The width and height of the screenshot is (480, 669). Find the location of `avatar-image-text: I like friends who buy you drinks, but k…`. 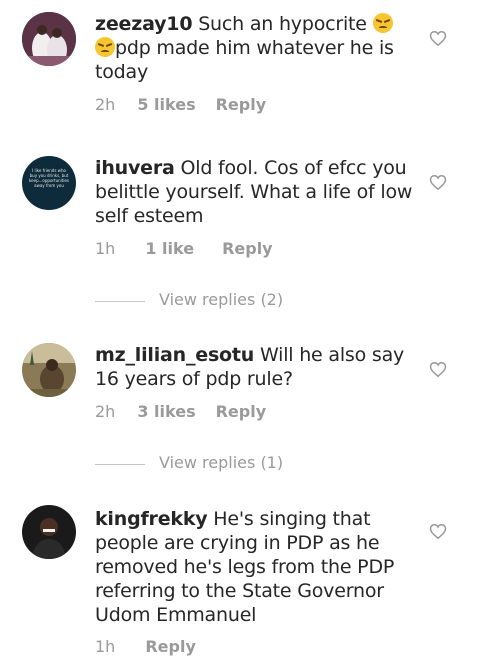

avatar-image-text: I like friends who buy you drinks, but k… is located at coordinates (49, 178).